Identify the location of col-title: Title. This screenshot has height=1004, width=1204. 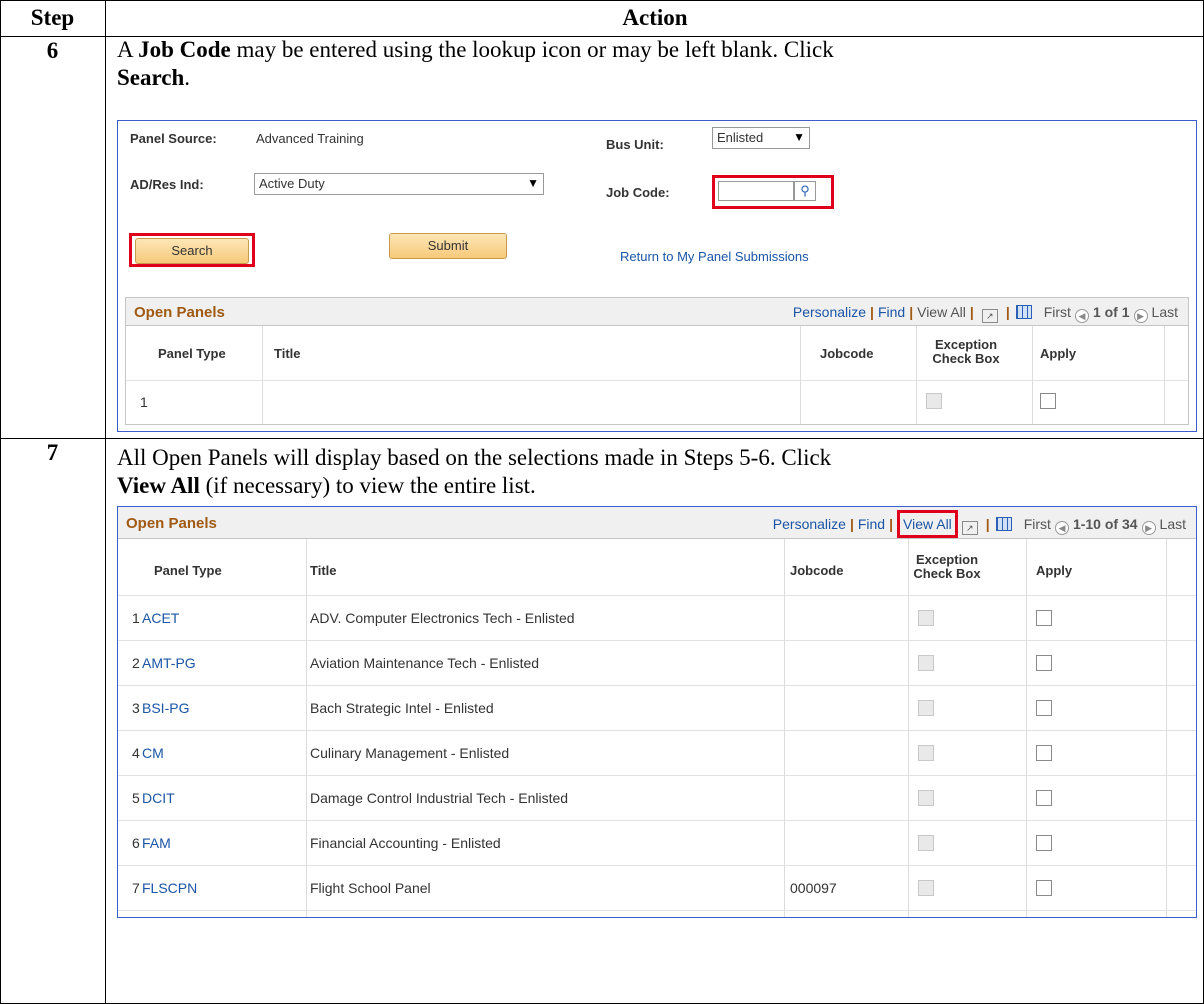
(287, 353).